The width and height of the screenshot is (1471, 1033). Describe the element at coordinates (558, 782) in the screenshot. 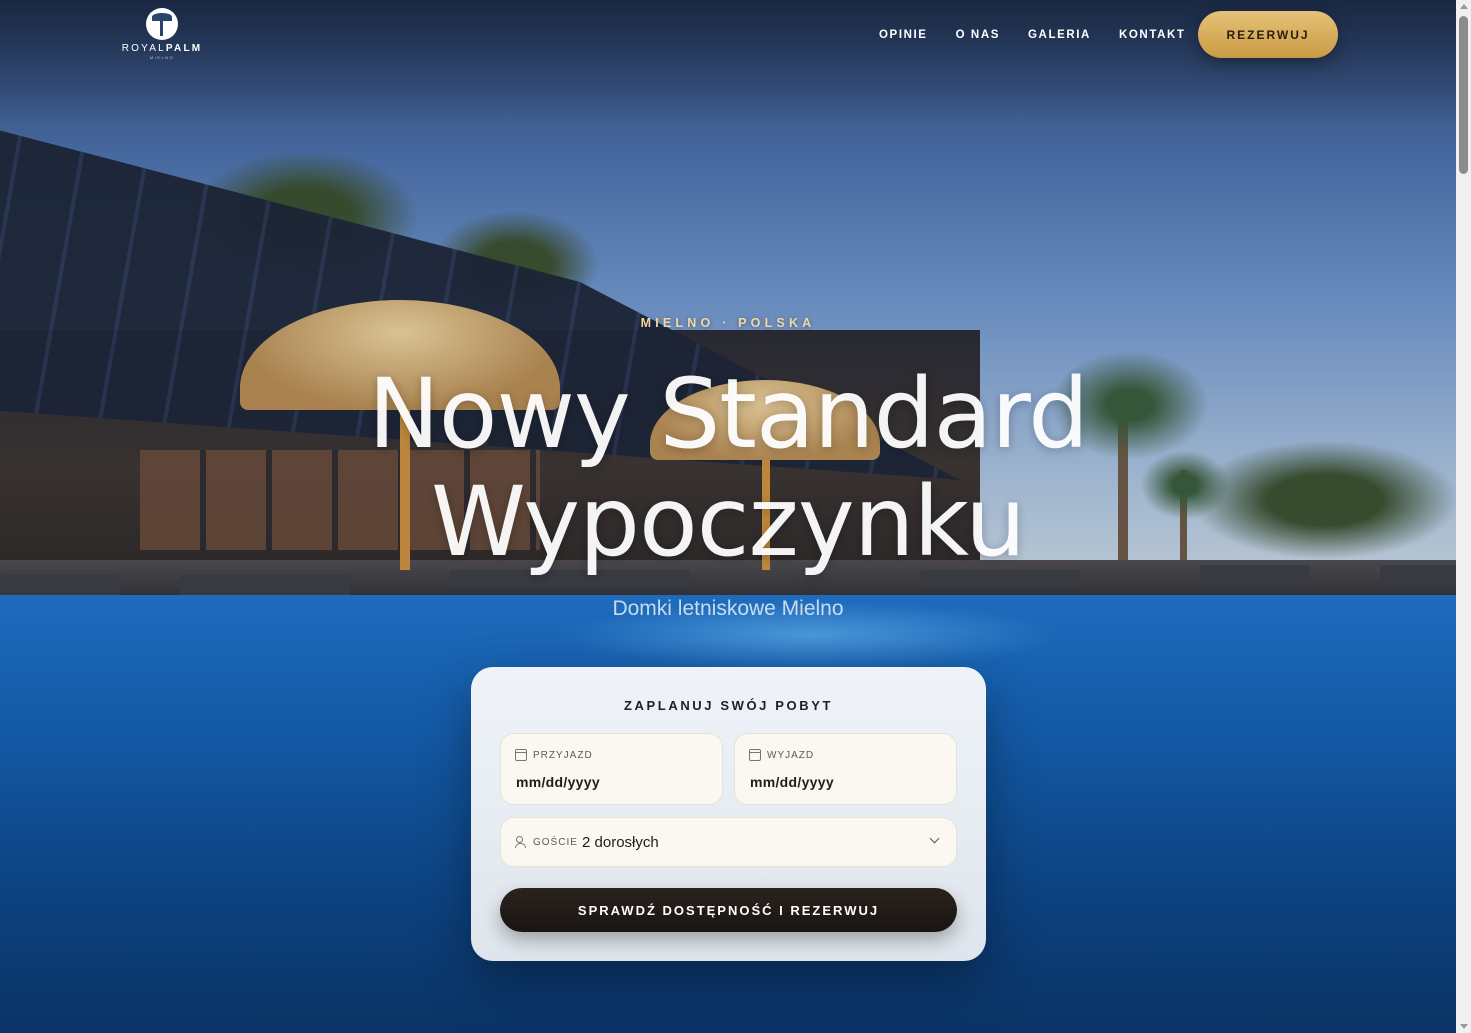

I see `checkin-input: mm/dd/yyyy` at that location.